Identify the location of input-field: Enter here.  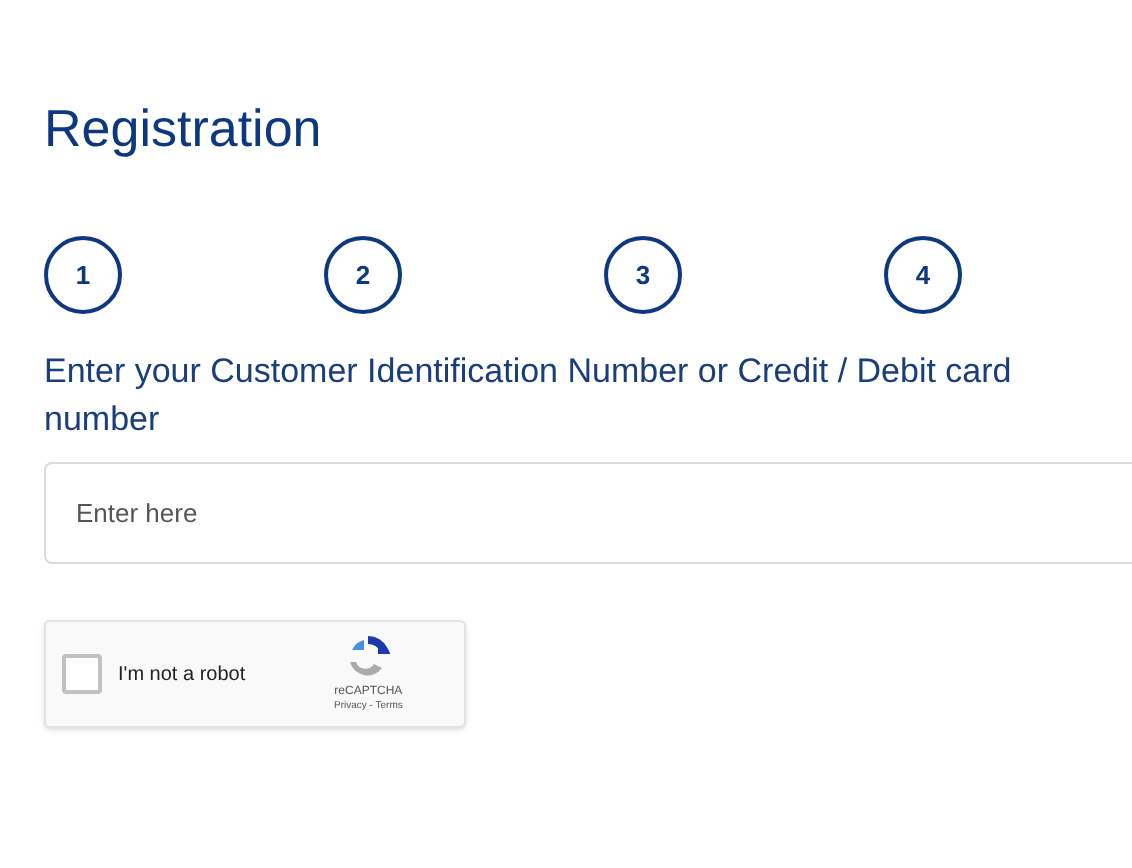
(588, 513).